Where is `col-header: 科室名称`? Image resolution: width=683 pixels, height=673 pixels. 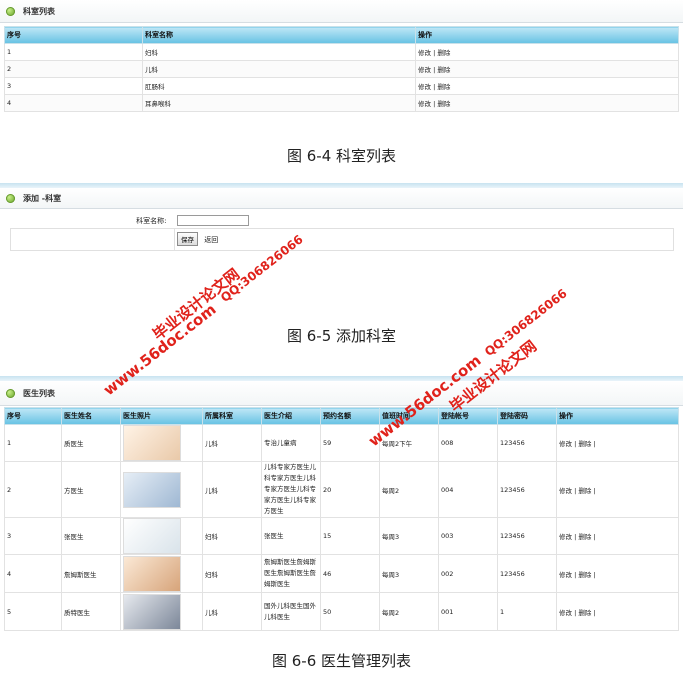
col-header: 科室名称 is located at coordinates (279, 35).